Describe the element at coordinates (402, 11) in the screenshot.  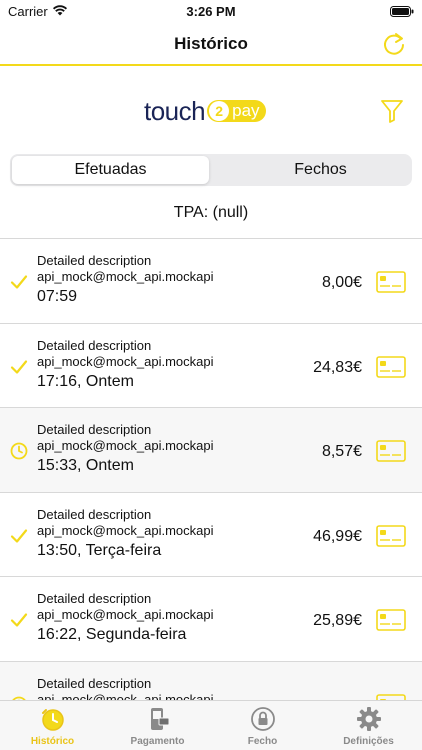
I see `battery-icon` at that location.